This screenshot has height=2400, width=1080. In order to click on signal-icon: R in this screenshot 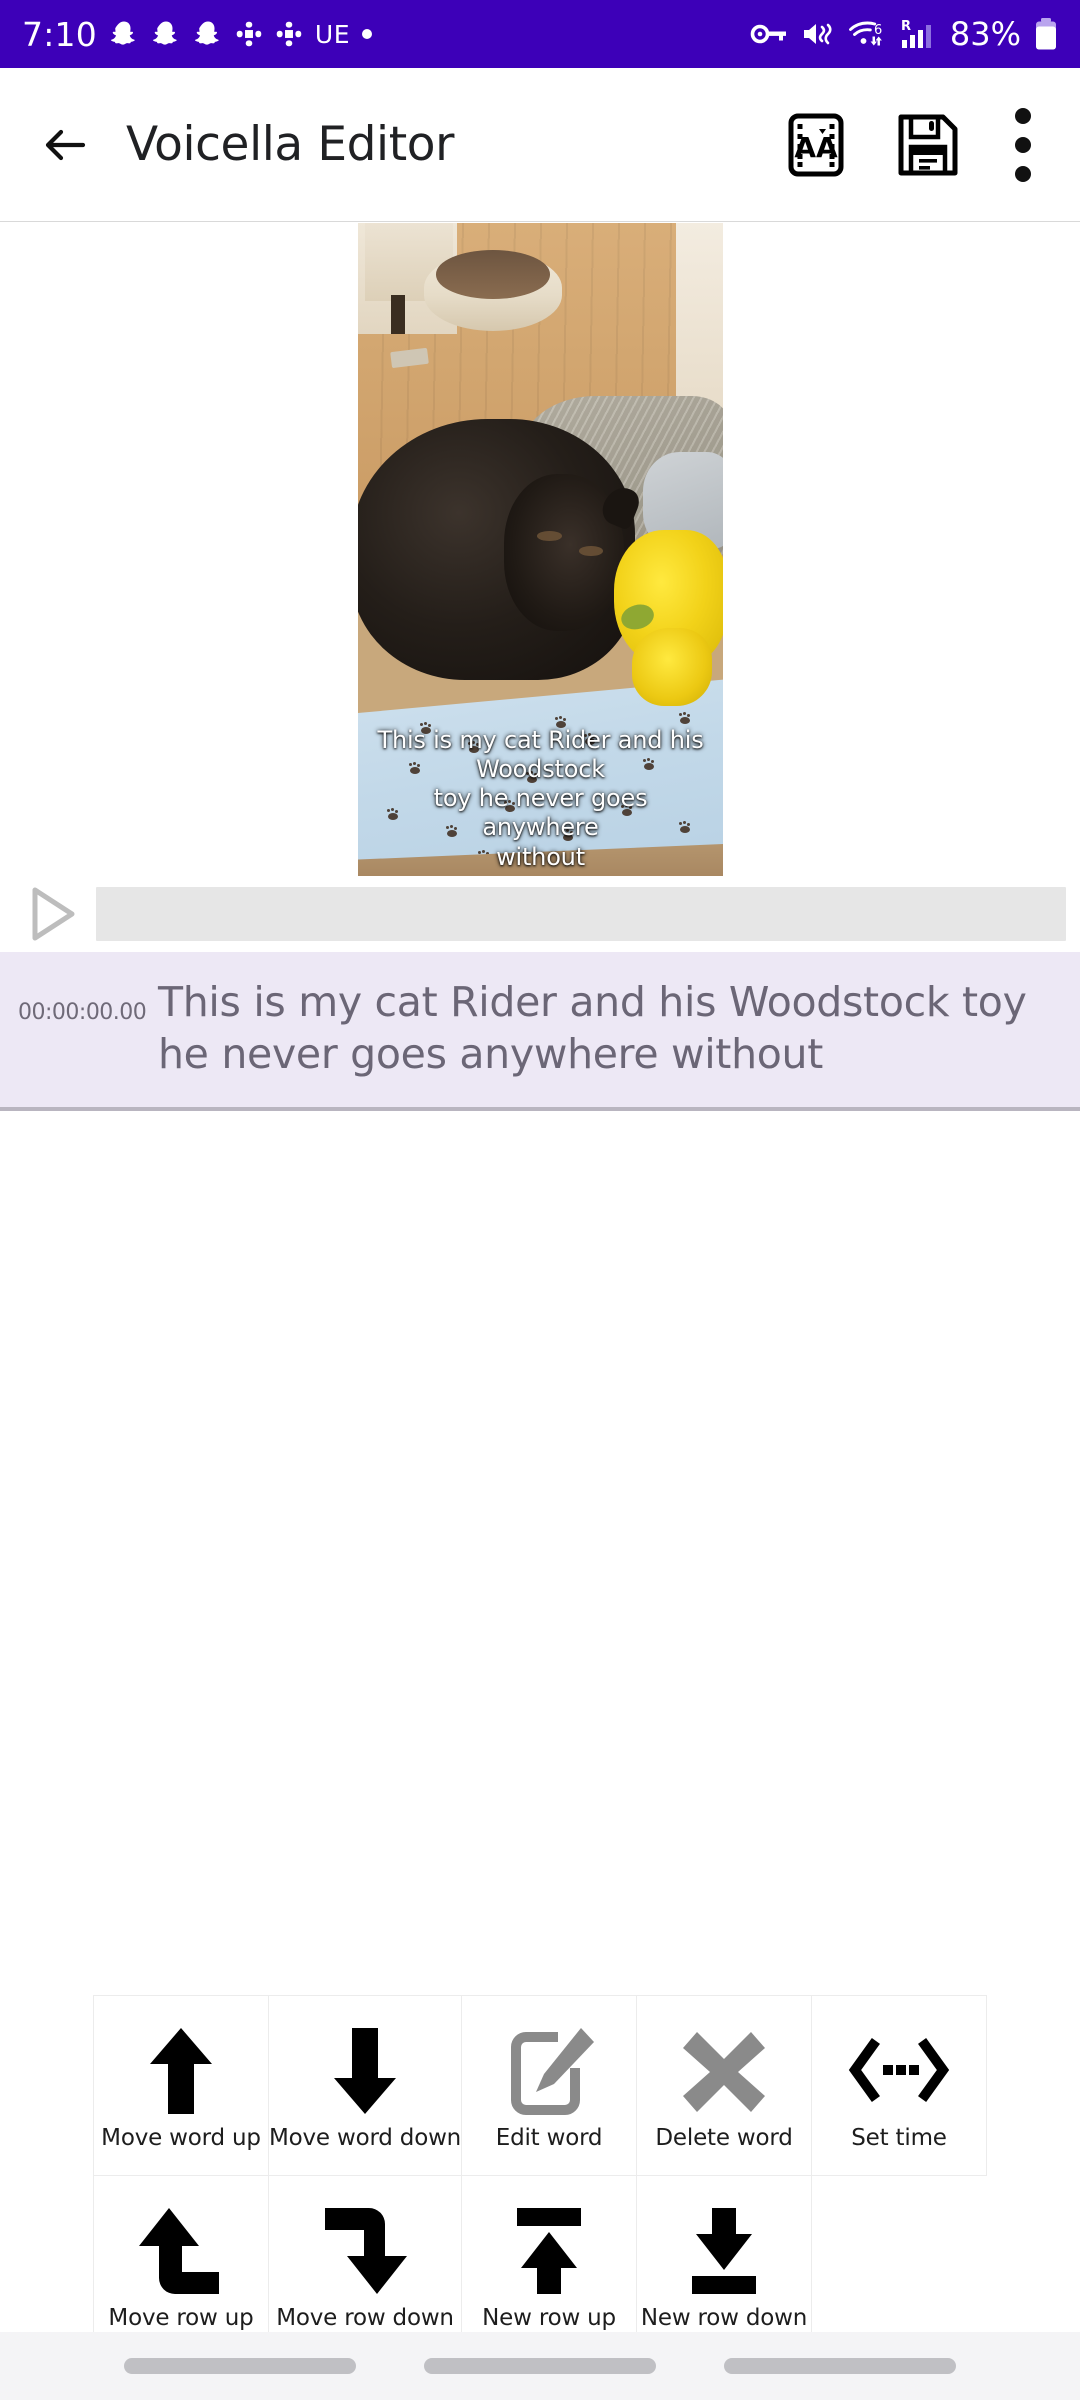, I will do `click(916, 33)`.